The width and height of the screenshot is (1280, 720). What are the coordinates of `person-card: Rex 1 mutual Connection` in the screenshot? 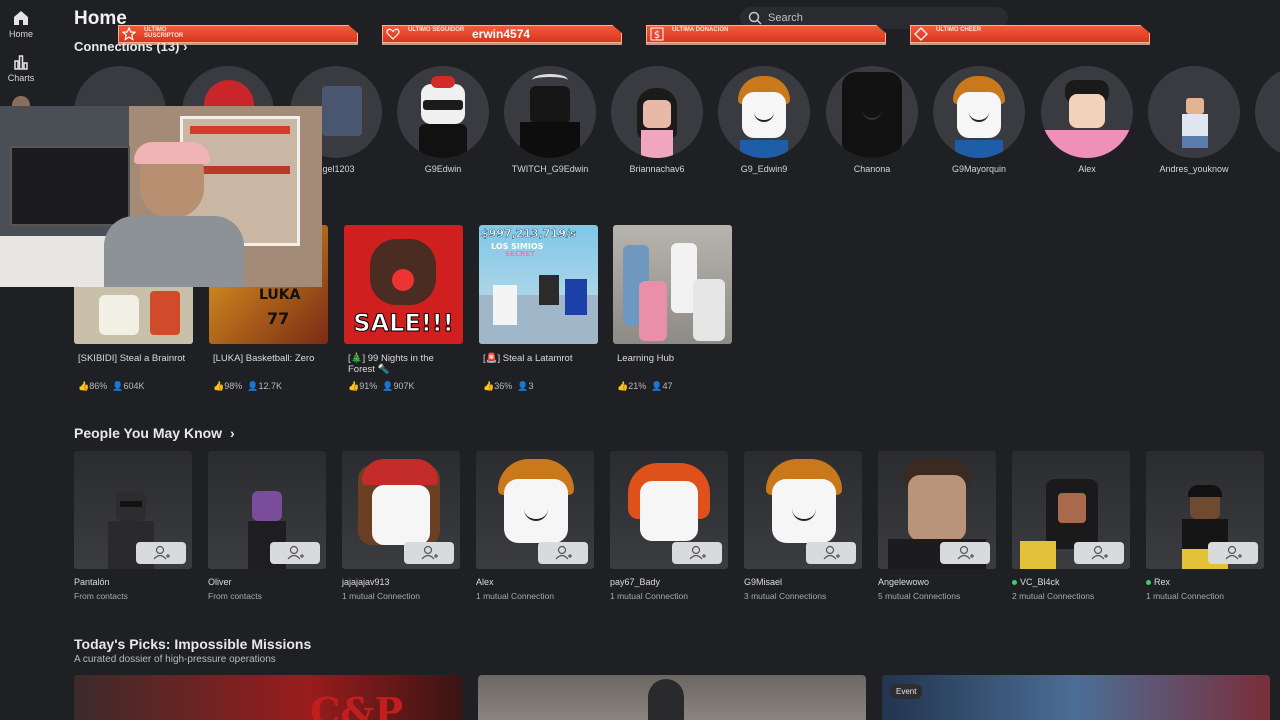 It's located at (1205, 526).